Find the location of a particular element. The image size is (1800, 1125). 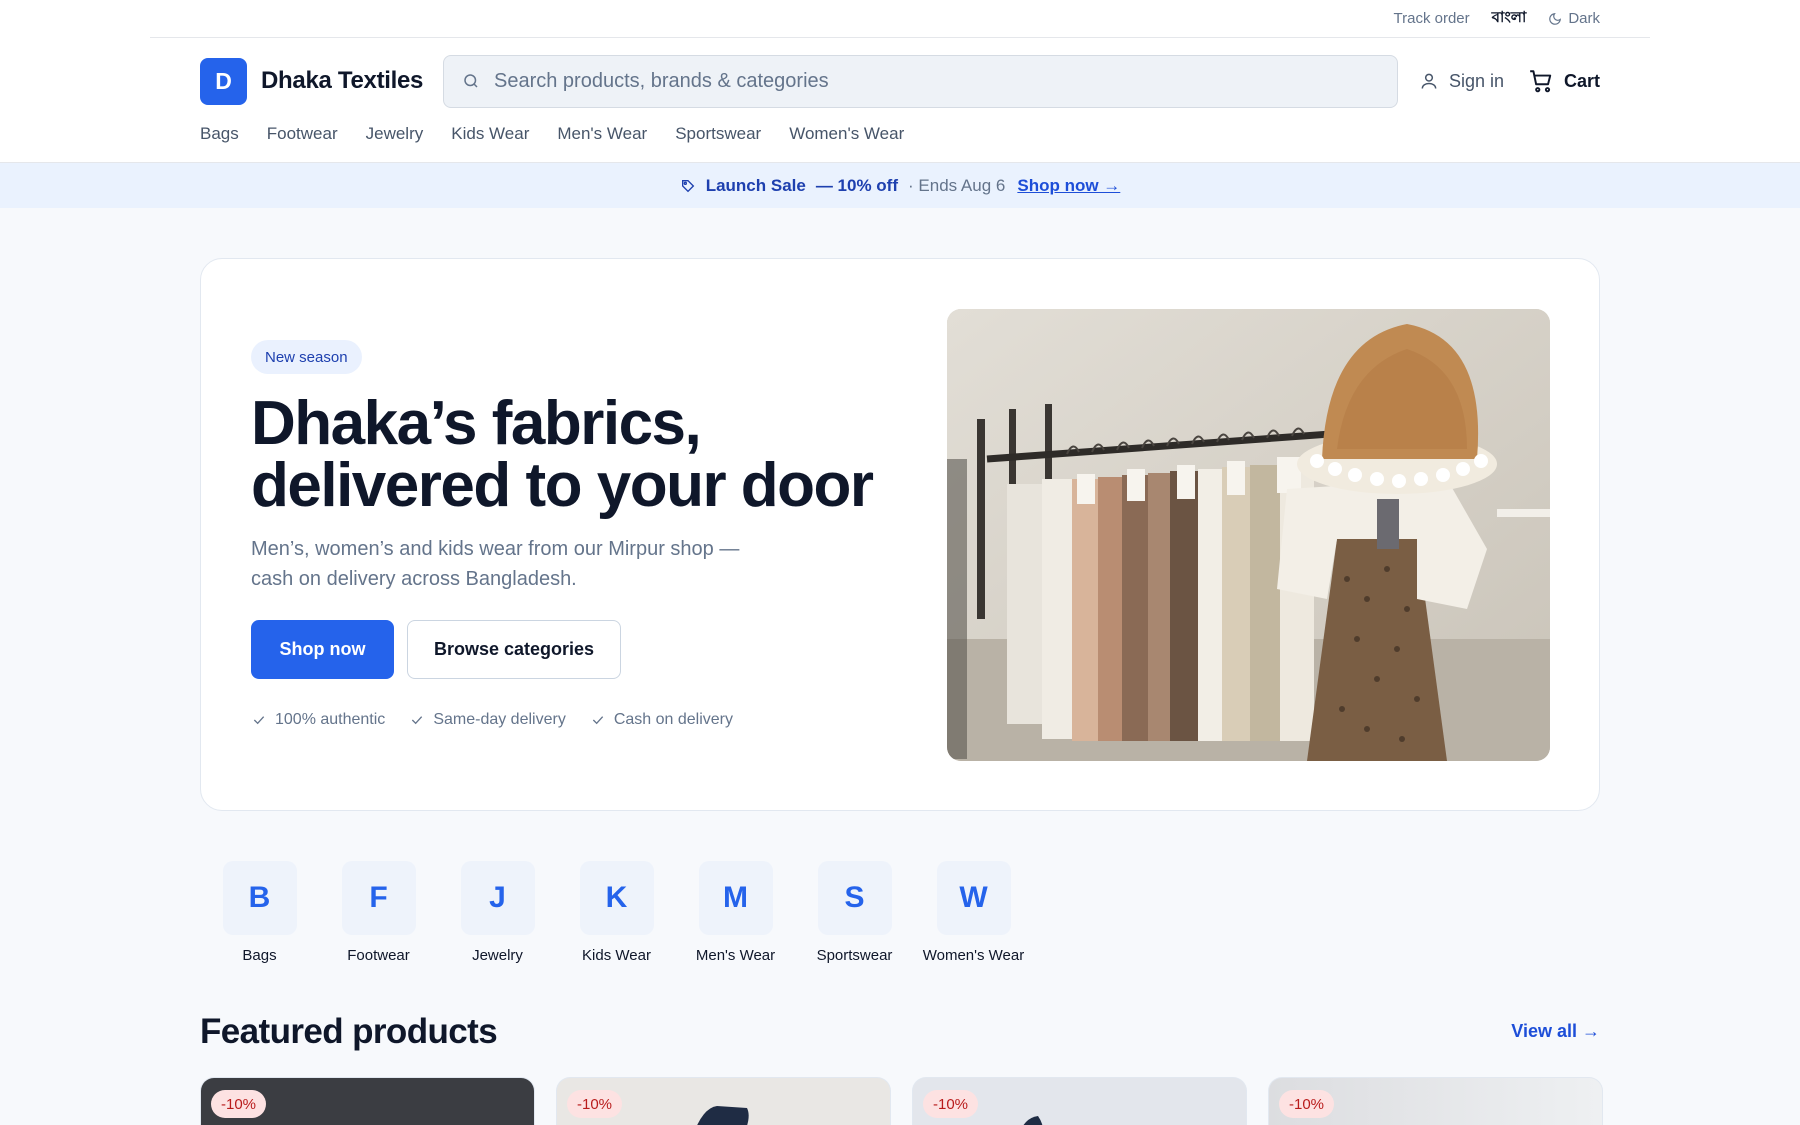

sign-in-link: Sign in is located at coordinates (1461, 81).